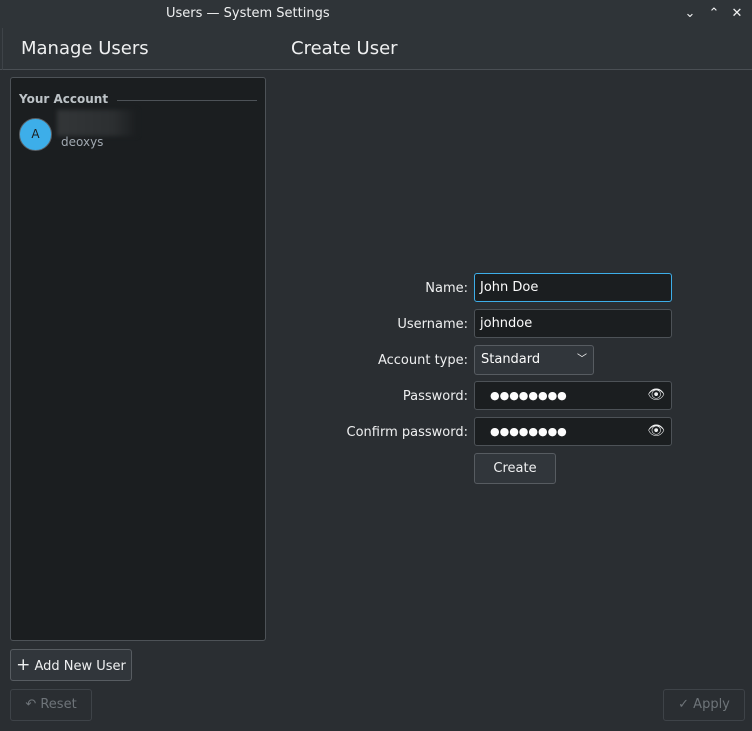 This screenshot has width=752, height=731. I want to click on window-title: Users — System Settings, so click(248, 13).